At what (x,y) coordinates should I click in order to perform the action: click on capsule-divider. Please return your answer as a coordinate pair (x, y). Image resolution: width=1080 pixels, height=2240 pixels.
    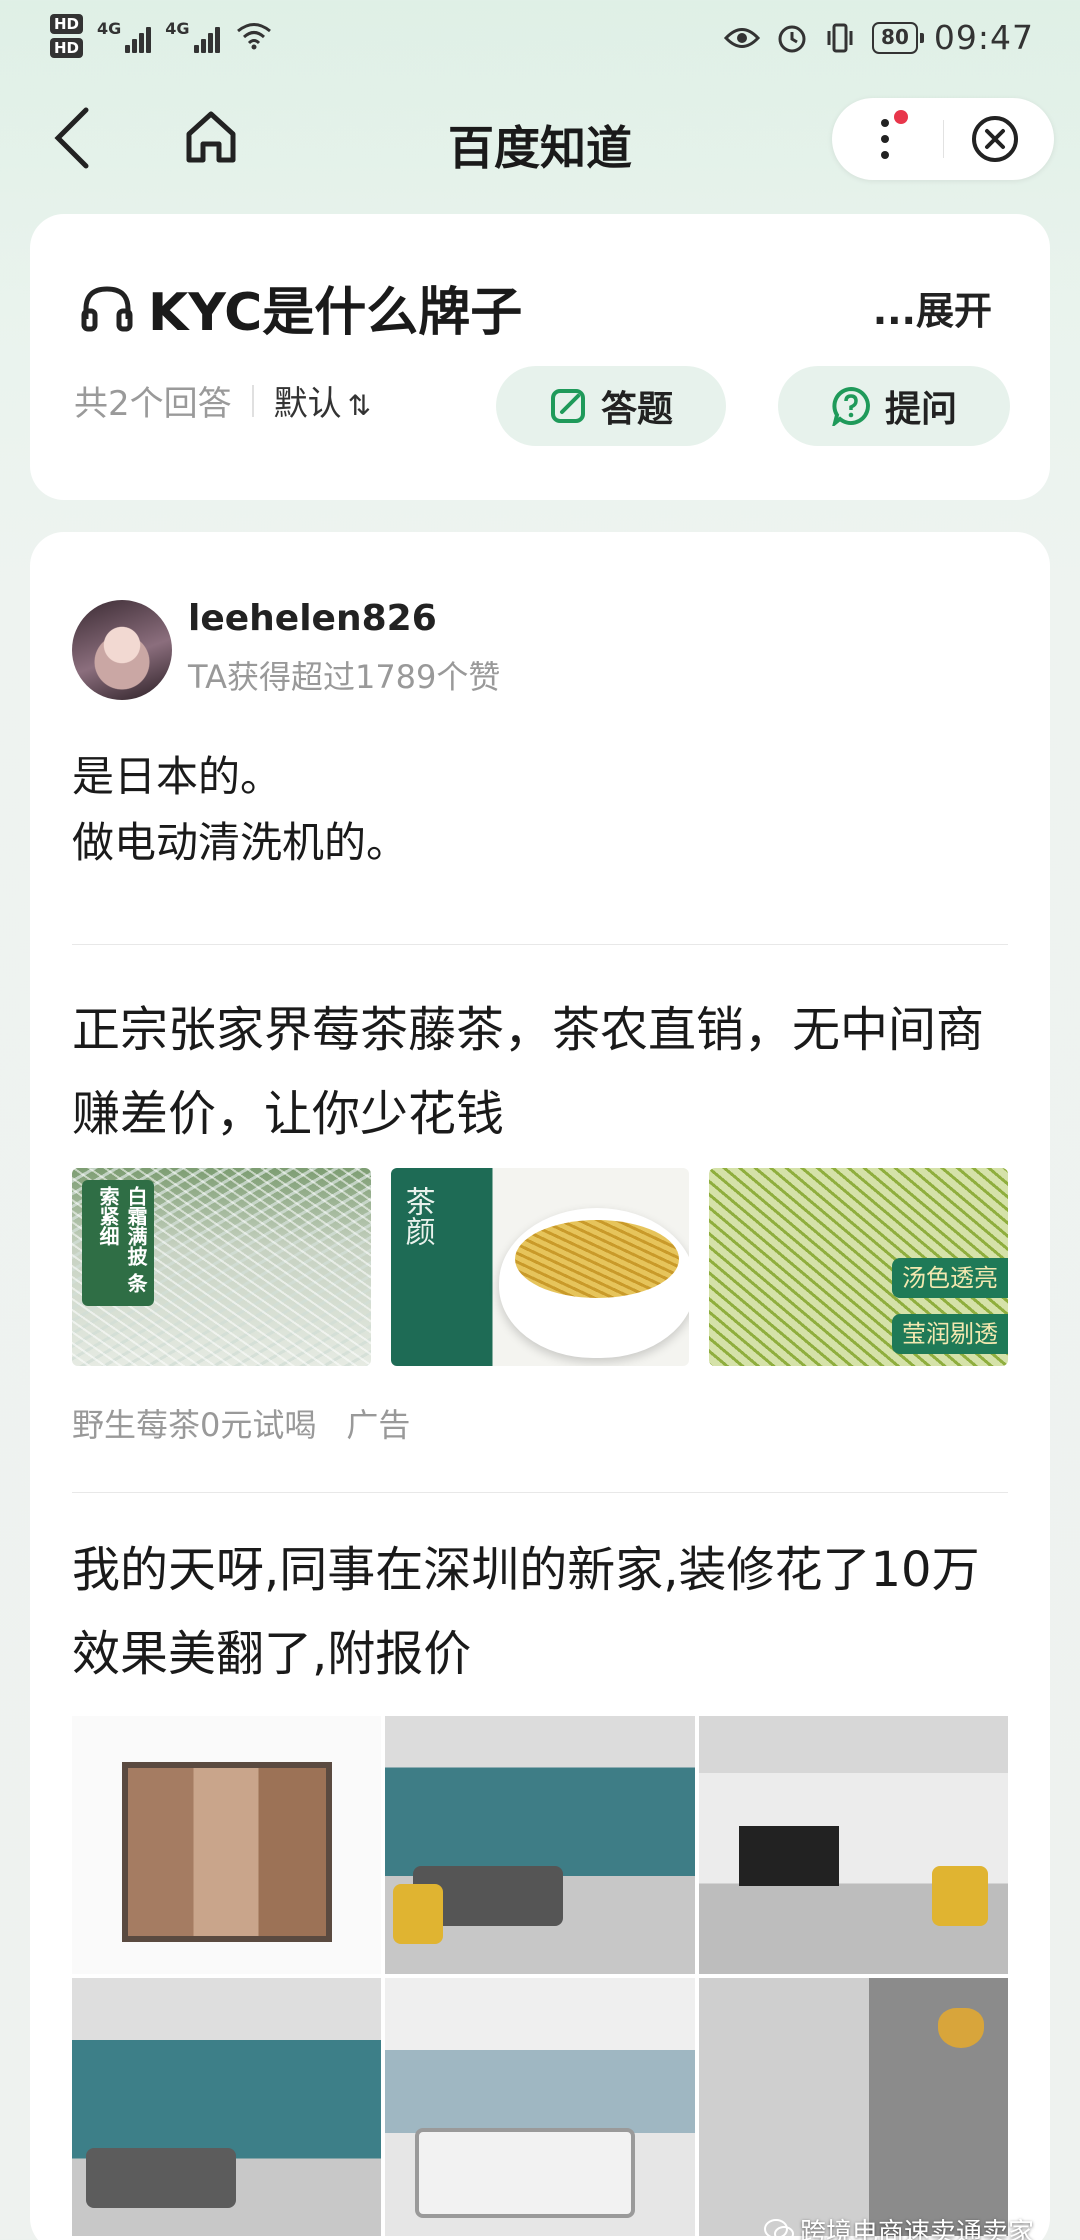
    Looking at the image, I should click on (943, 139).